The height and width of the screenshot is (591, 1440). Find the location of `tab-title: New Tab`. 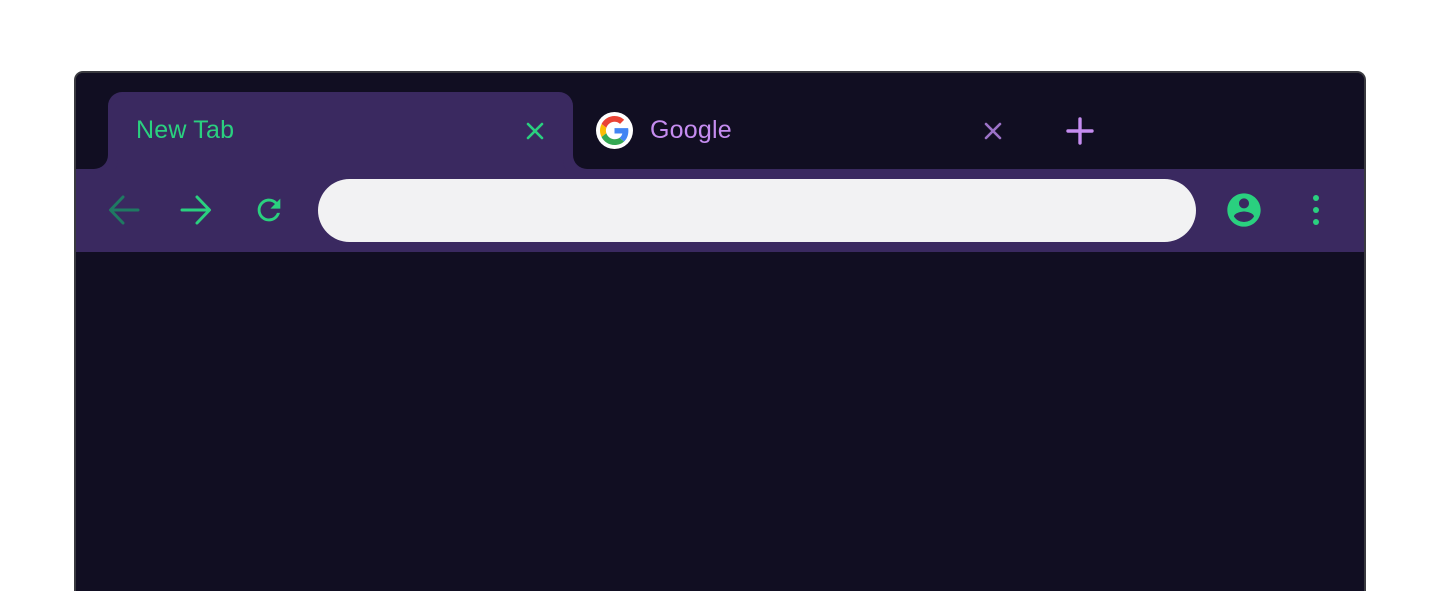

tab-title: New Tab is located at coordinates (185, 130).